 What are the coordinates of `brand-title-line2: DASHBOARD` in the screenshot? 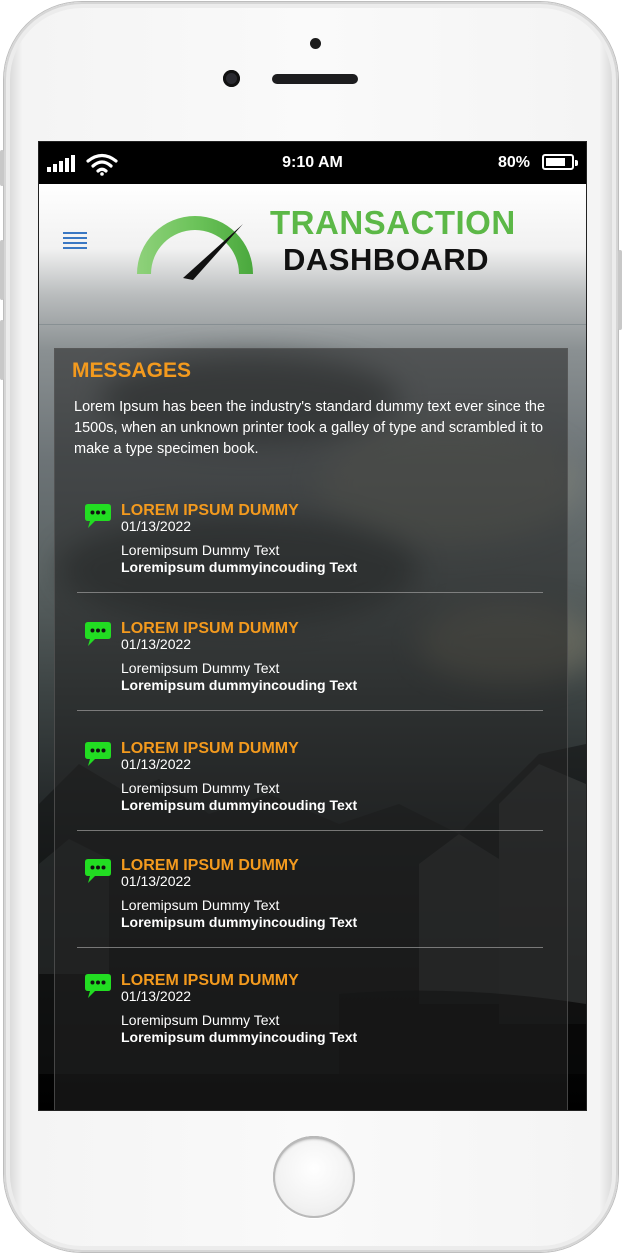 It's located at (386, 259).